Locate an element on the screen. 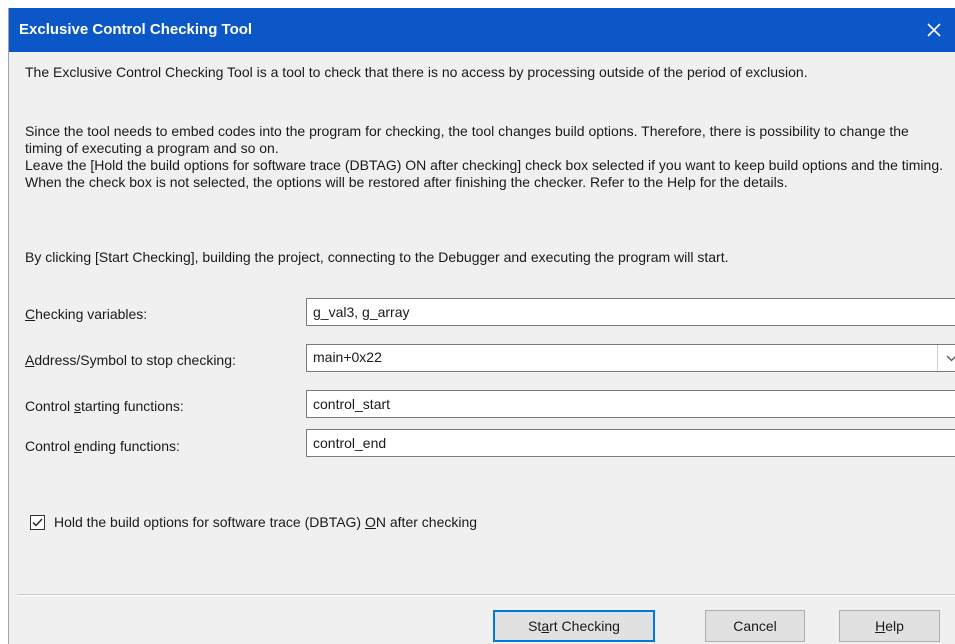 The height and width of the screenshot is (644, 955). footer-separator is located at coordinates (486, 595).